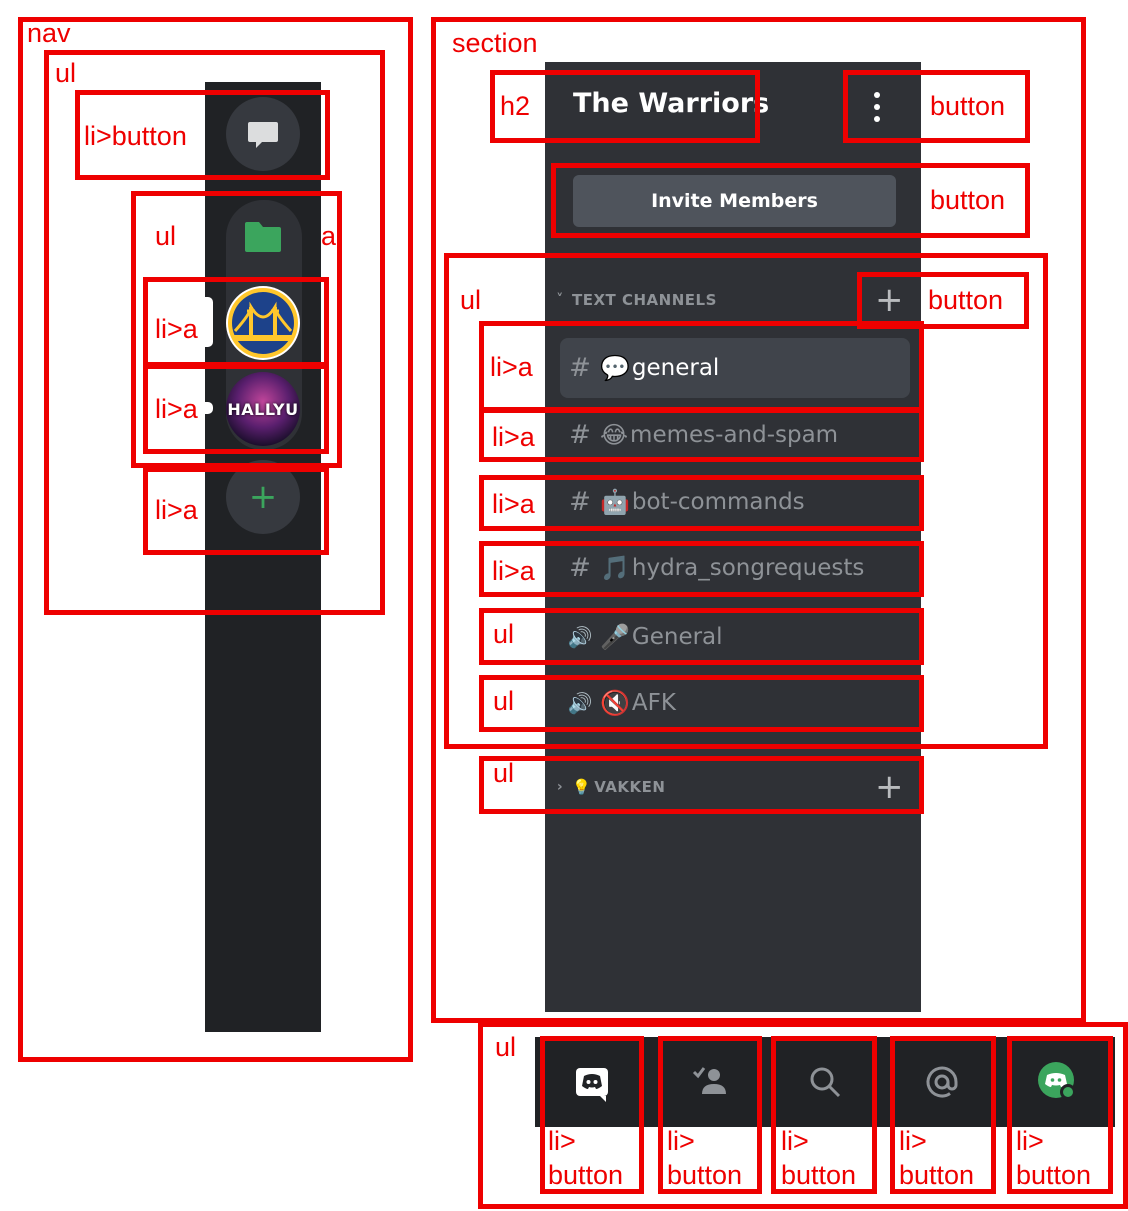 The height and width of the screenshot is (1211, 1128). I want to click on annotation-label-h2: h2, so click(515, 106).